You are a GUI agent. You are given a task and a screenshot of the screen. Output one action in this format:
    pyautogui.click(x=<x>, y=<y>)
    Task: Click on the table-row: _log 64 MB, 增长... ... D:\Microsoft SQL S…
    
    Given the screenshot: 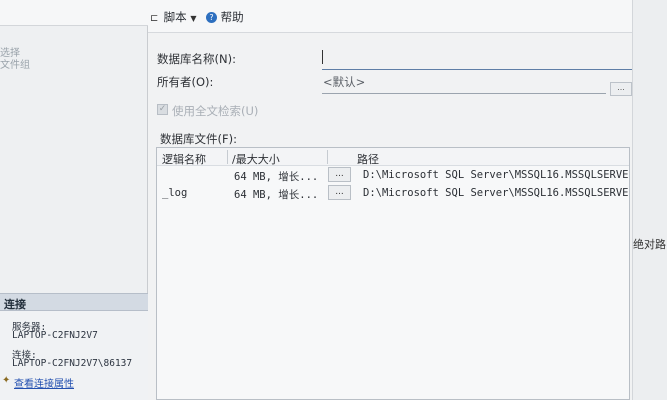 What is the action you would take?
    pyautogui.click(x=393, y=193)
    